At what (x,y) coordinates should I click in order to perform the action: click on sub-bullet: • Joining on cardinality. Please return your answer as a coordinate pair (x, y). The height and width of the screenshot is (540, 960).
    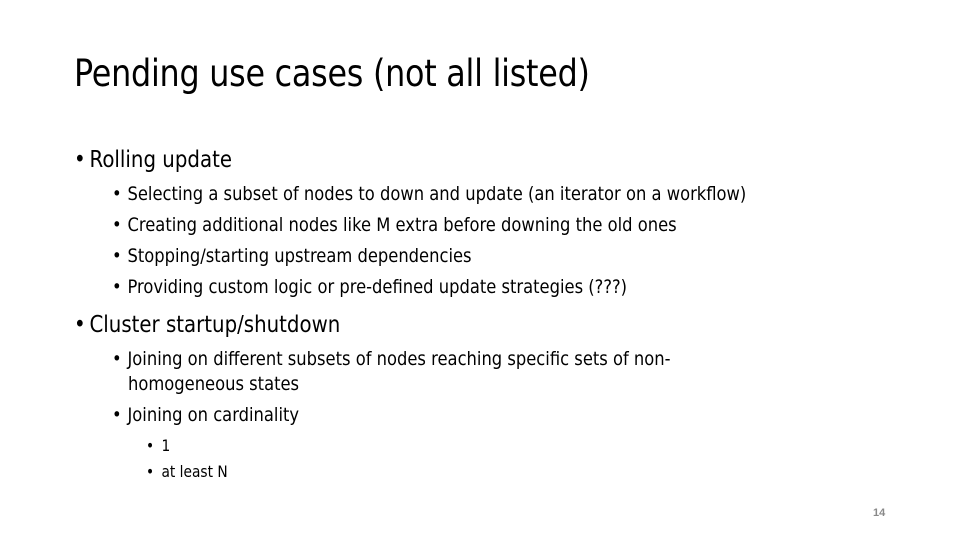
    Looking at the image, I should click on (205, 415).